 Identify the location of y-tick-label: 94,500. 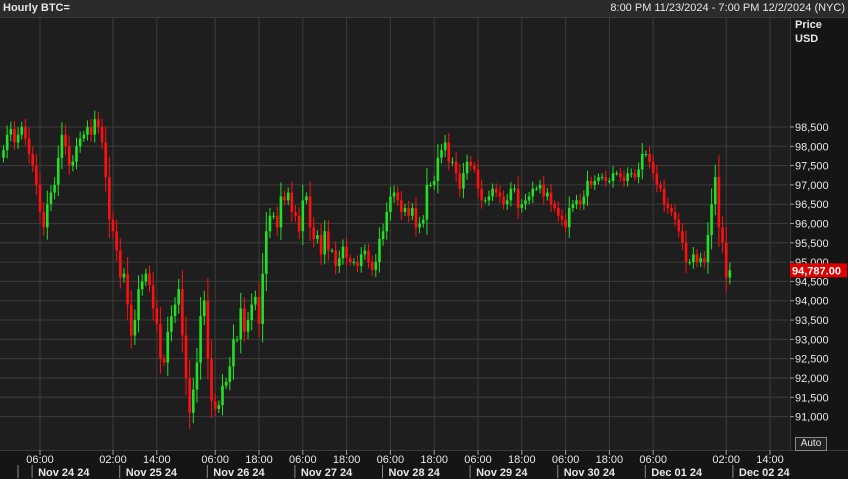
(812, 282).